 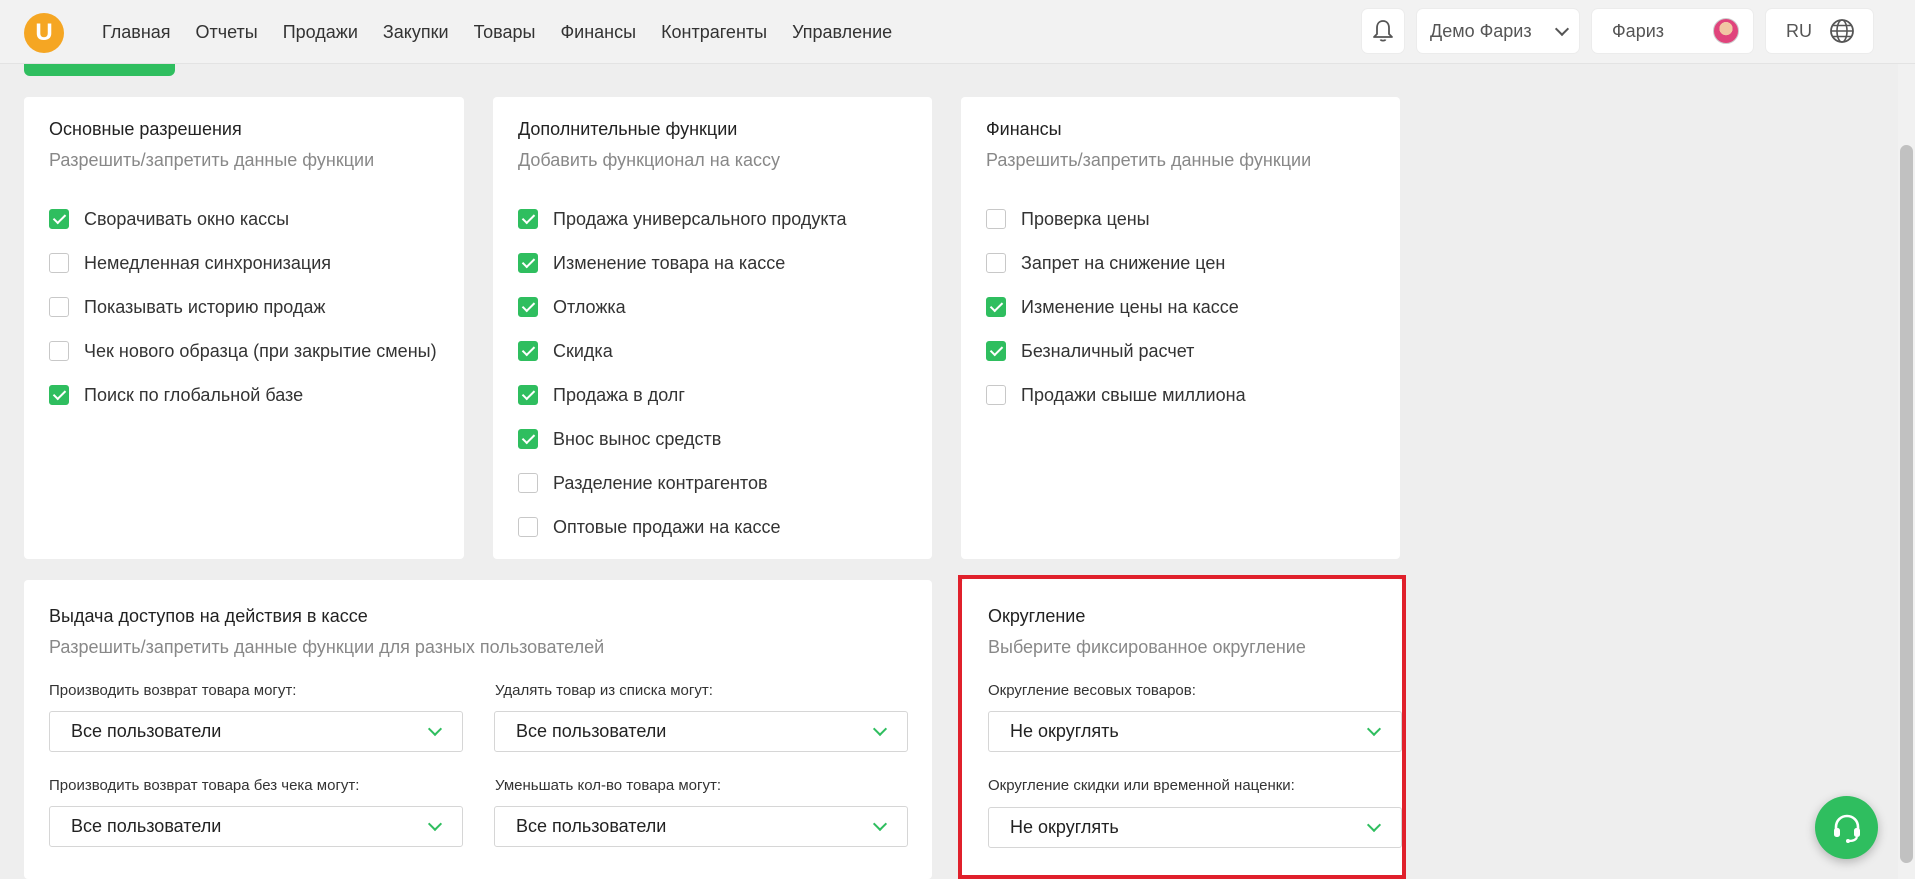 What do you see at coordinates (842, 32) in the screenshot?
I see `nav-item-management: Управление` at bounding box center [842, 32].